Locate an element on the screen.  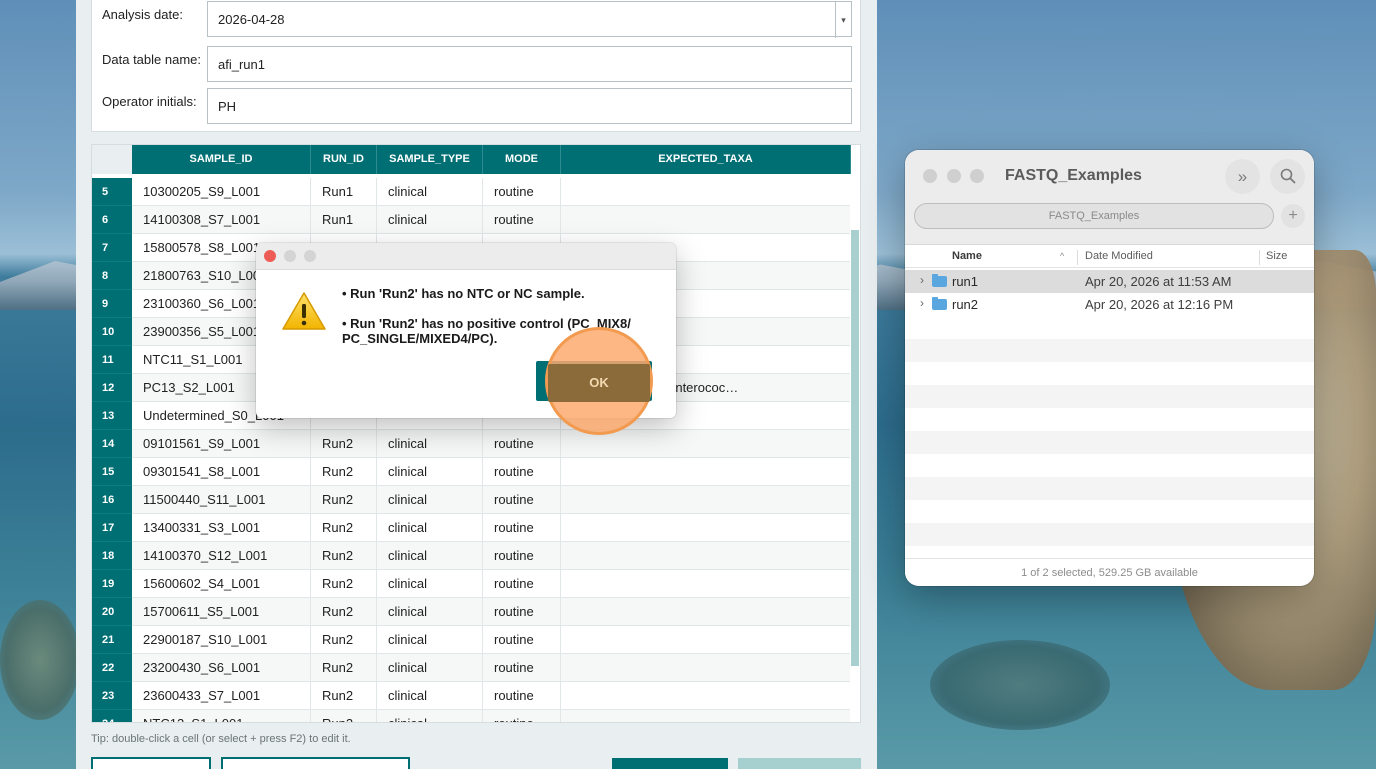
cell-sample-id: 15700611_S5_L001 is located at coordinates (221, 612).